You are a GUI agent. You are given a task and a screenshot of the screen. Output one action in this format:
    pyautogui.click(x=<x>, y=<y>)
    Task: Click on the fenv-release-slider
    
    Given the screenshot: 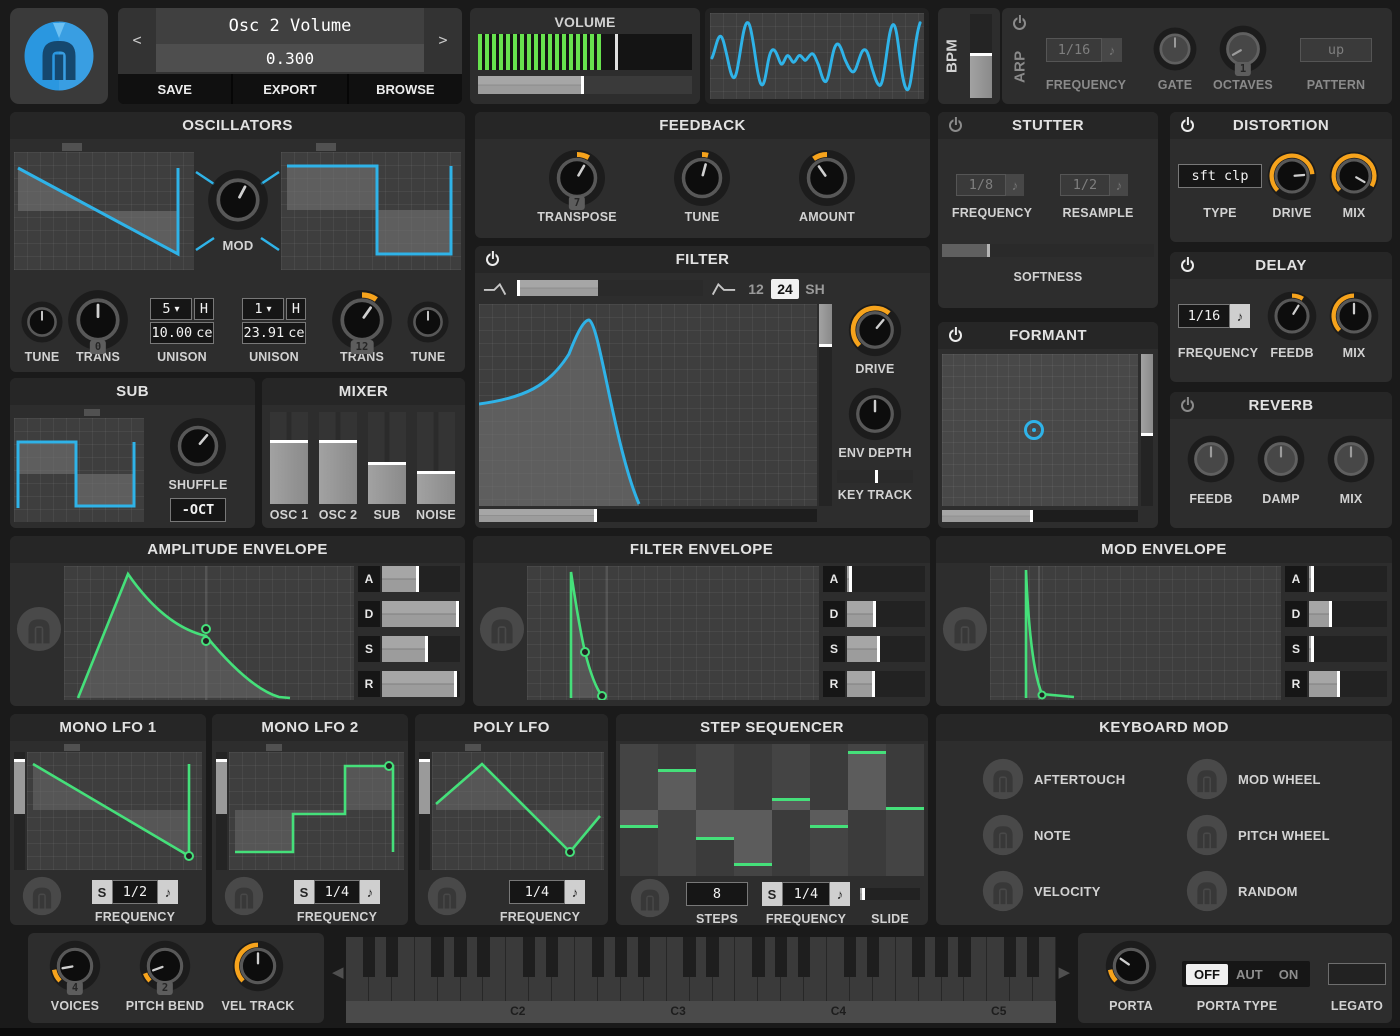 What is the action you would take?
    pyautogui.click(x=886, y=684)
    